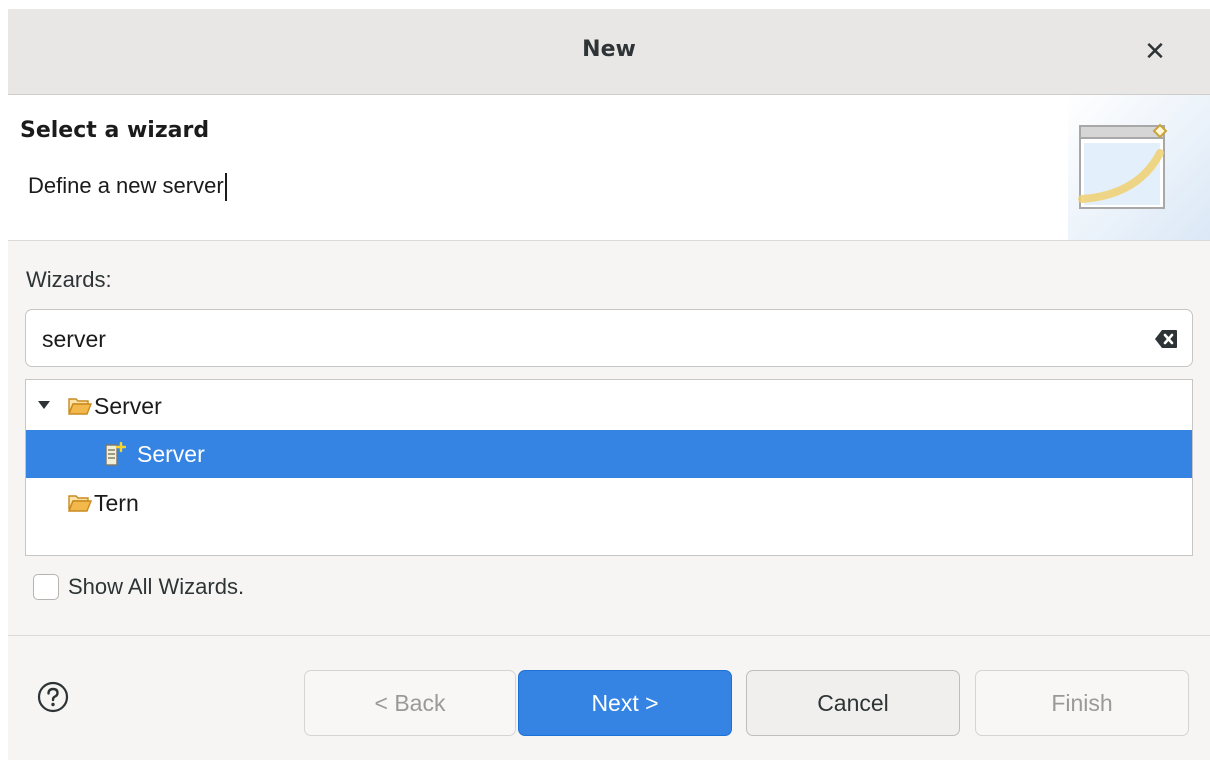 The height and width of the screenshot is (760, 1210). I want to click on next-button: Next >, so click(625, 703).